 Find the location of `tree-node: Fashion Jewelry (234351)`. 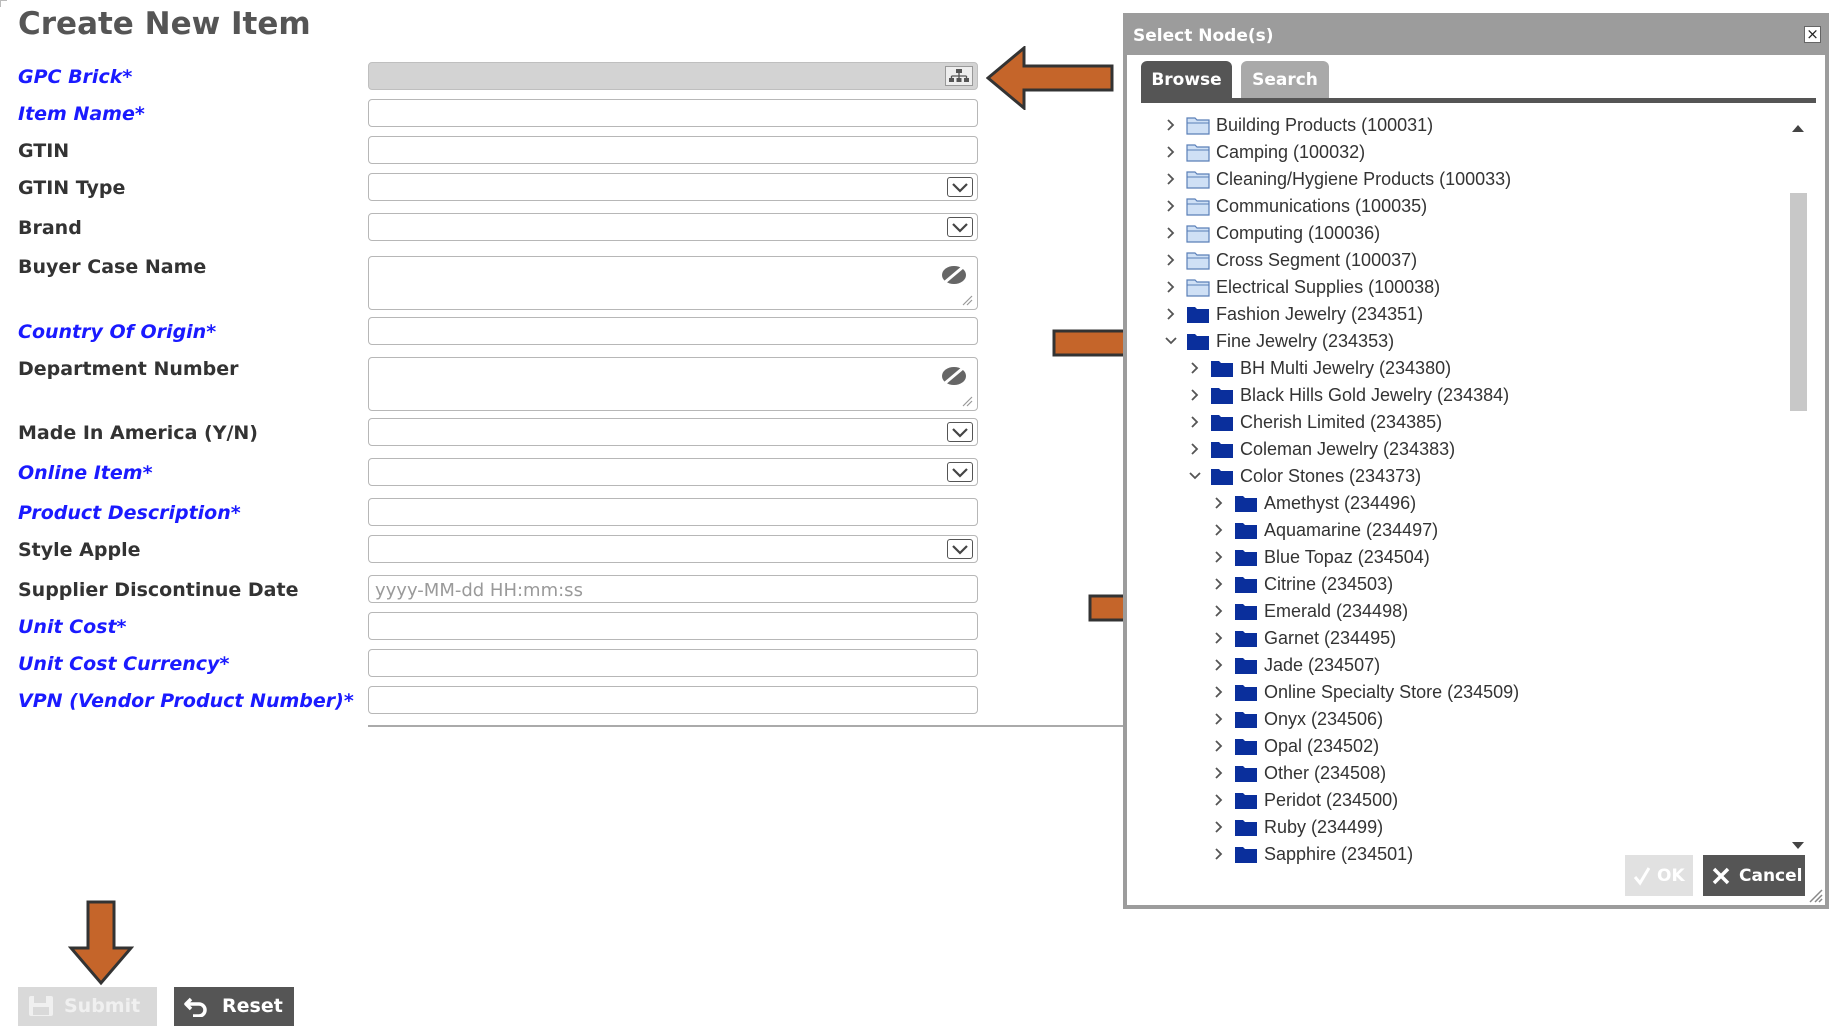

tree-node: Fashion Jewelry (234351) is located at coordinates (1293, 314).